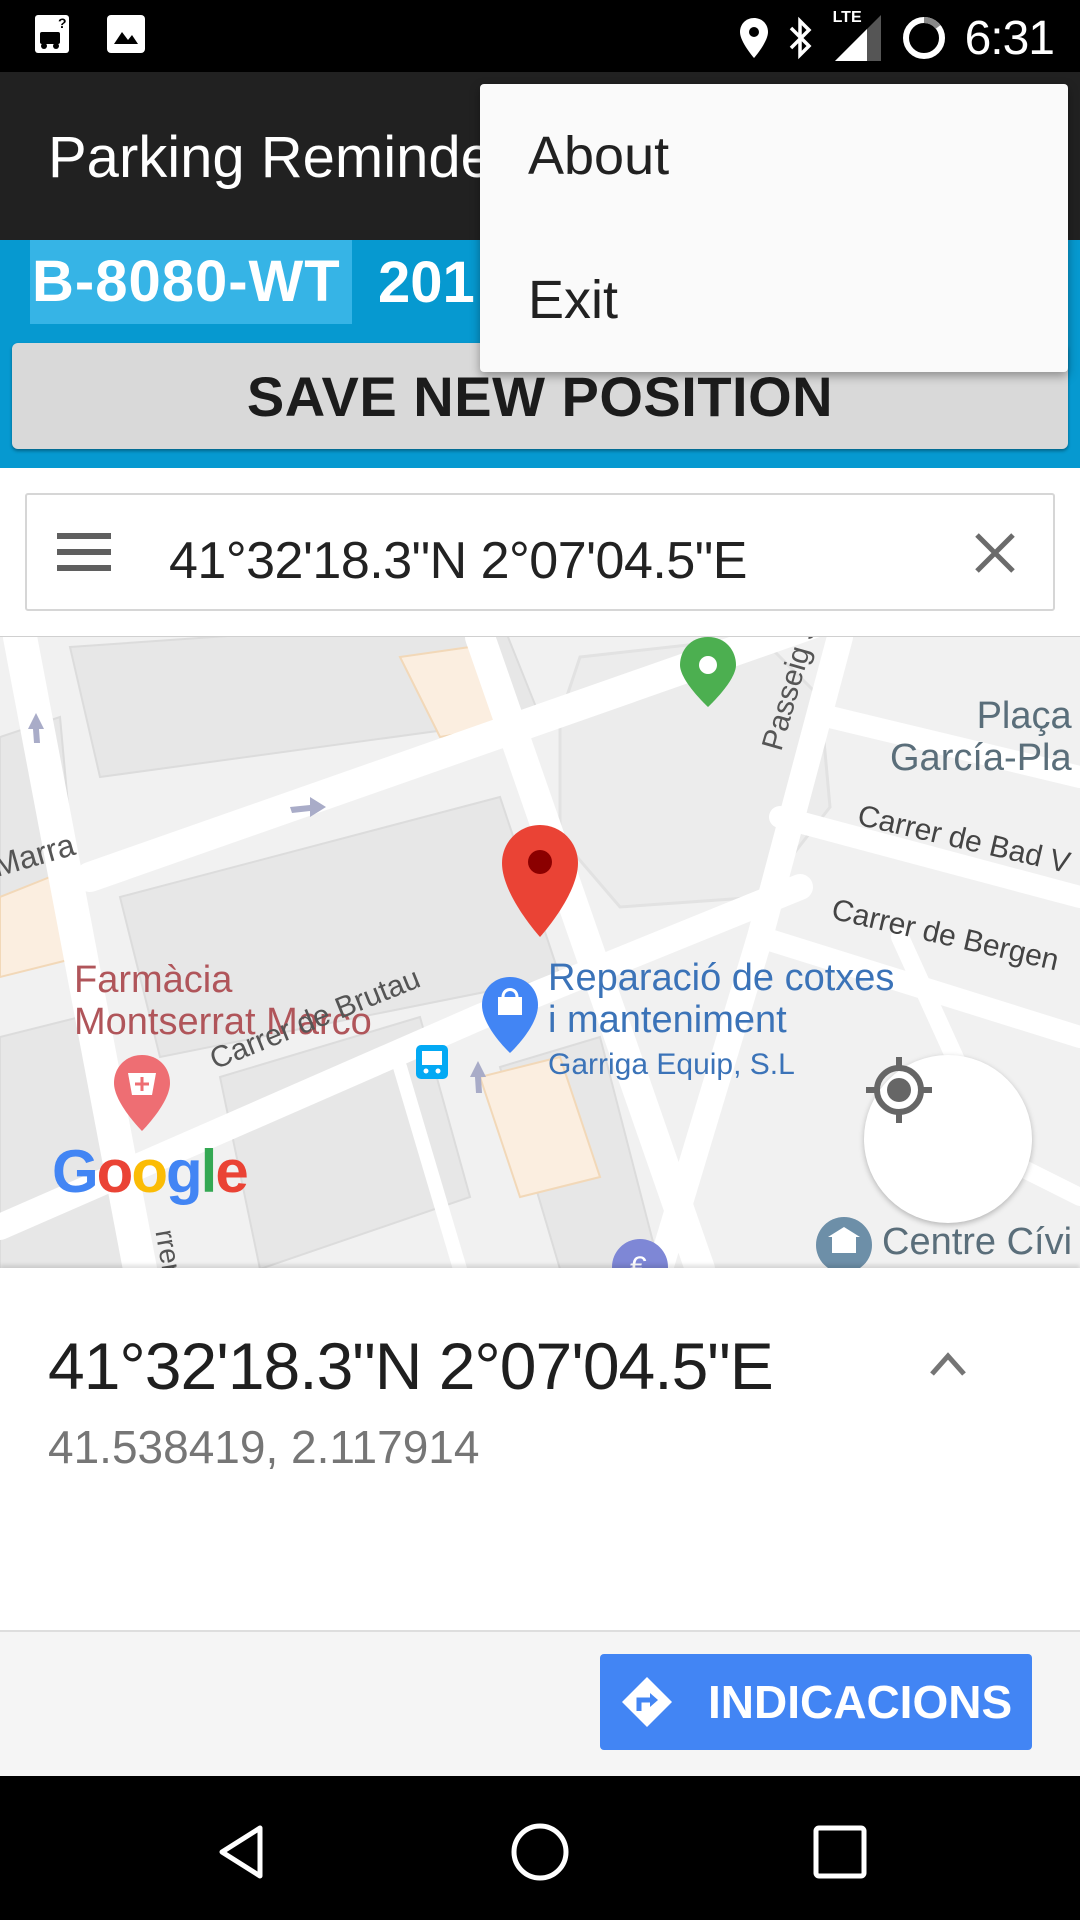 The width and height of the screenshot is (1080, 1920). I want to click on map-label-placa: Plaça García-Pla, so click(981, 737).